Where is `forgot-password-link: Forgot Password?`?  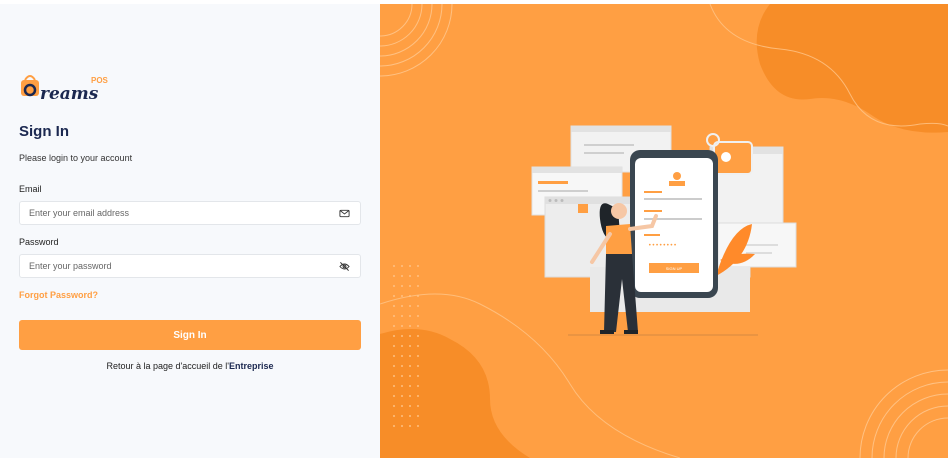
forgot-password-link: Forgot Password? is located at coordinates (58, 295).